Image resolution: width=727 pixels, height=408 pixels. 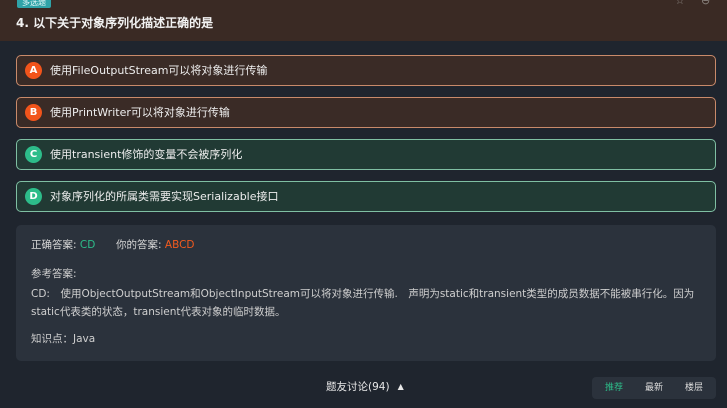 What do you see at coordinates (33, 154) in the screenshot?
I see `option-letter-badge: C` at bounding box center [33, 154].